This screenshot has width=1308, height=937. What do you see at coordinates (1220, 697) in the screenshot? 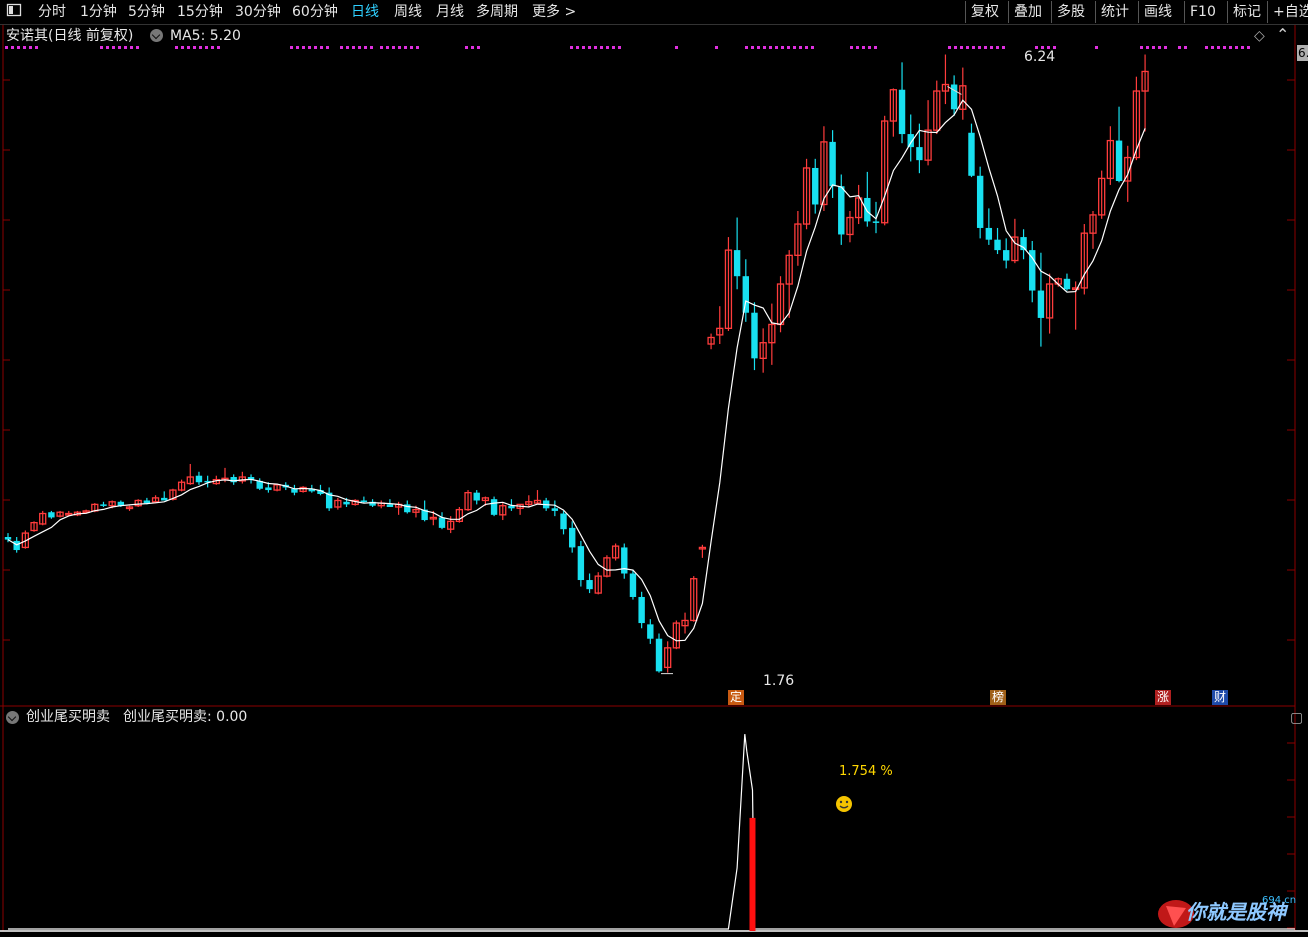
I see `event-badge-cai: 财` at bounding box center [1220, 697].